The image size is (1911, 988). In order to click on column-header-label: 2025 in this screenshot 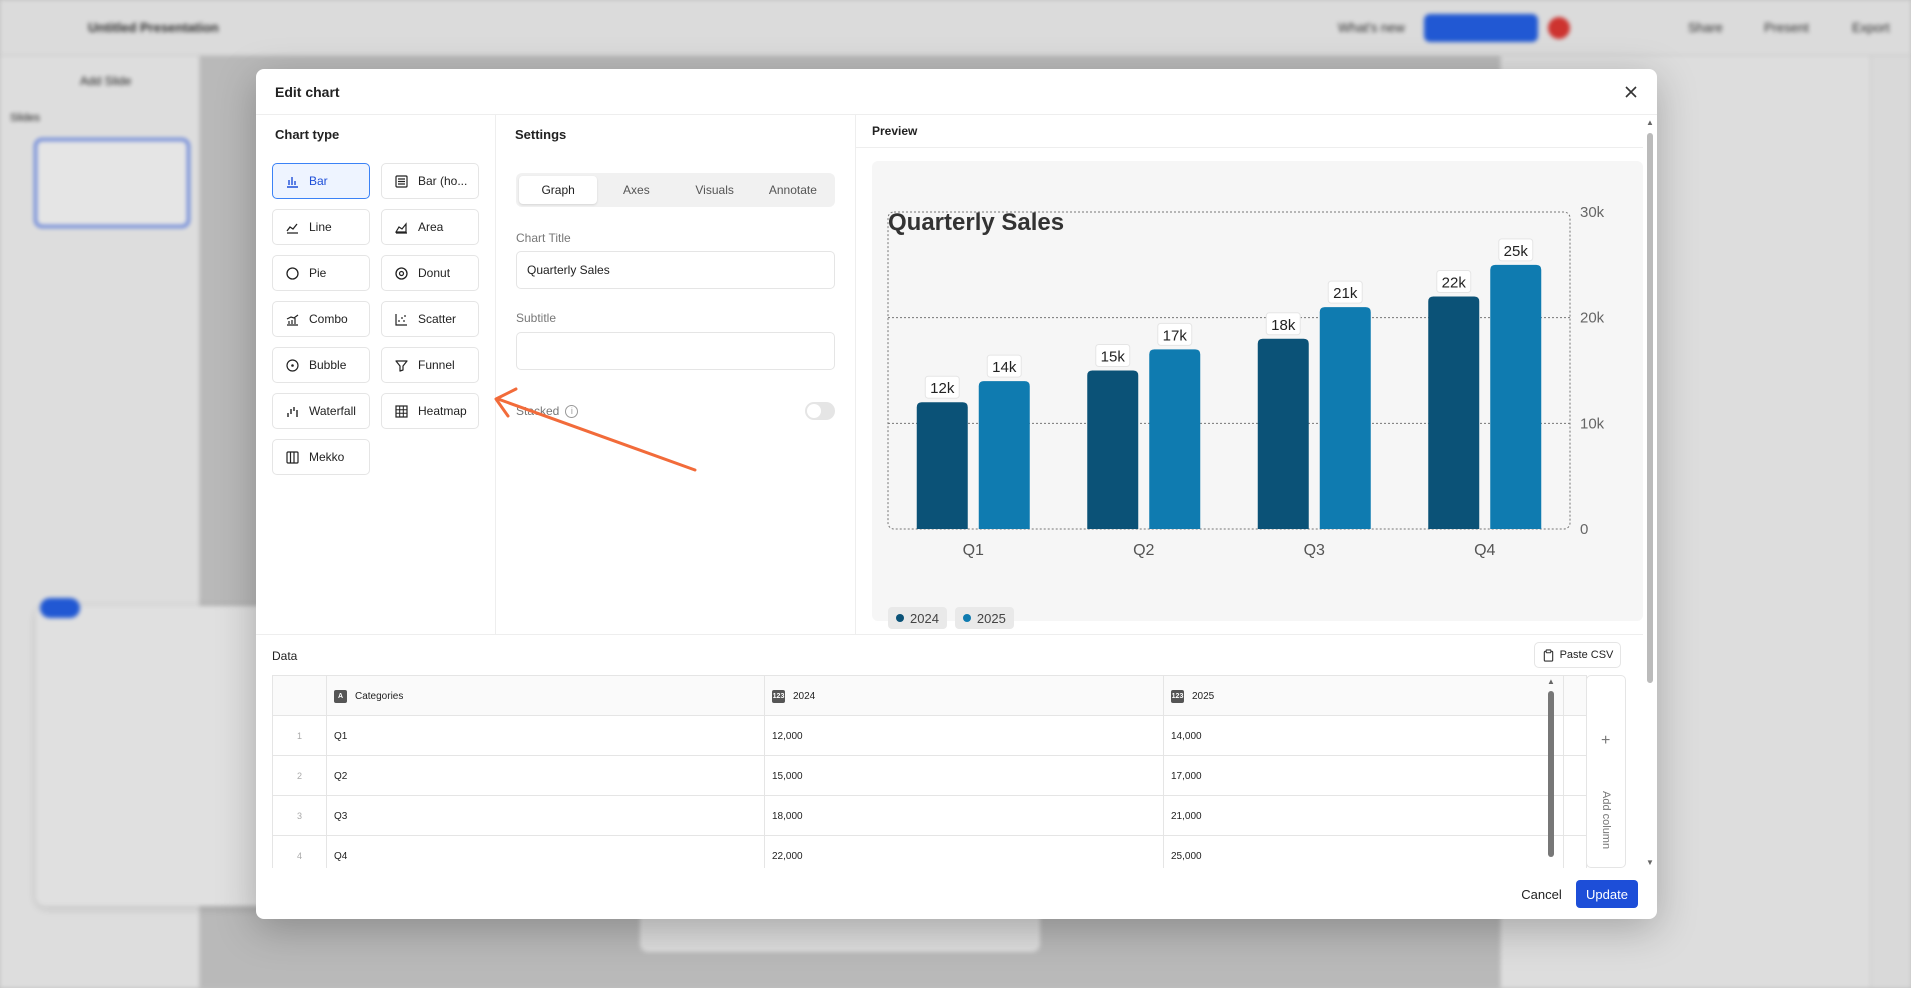, I will do `click(1203, 696)`.